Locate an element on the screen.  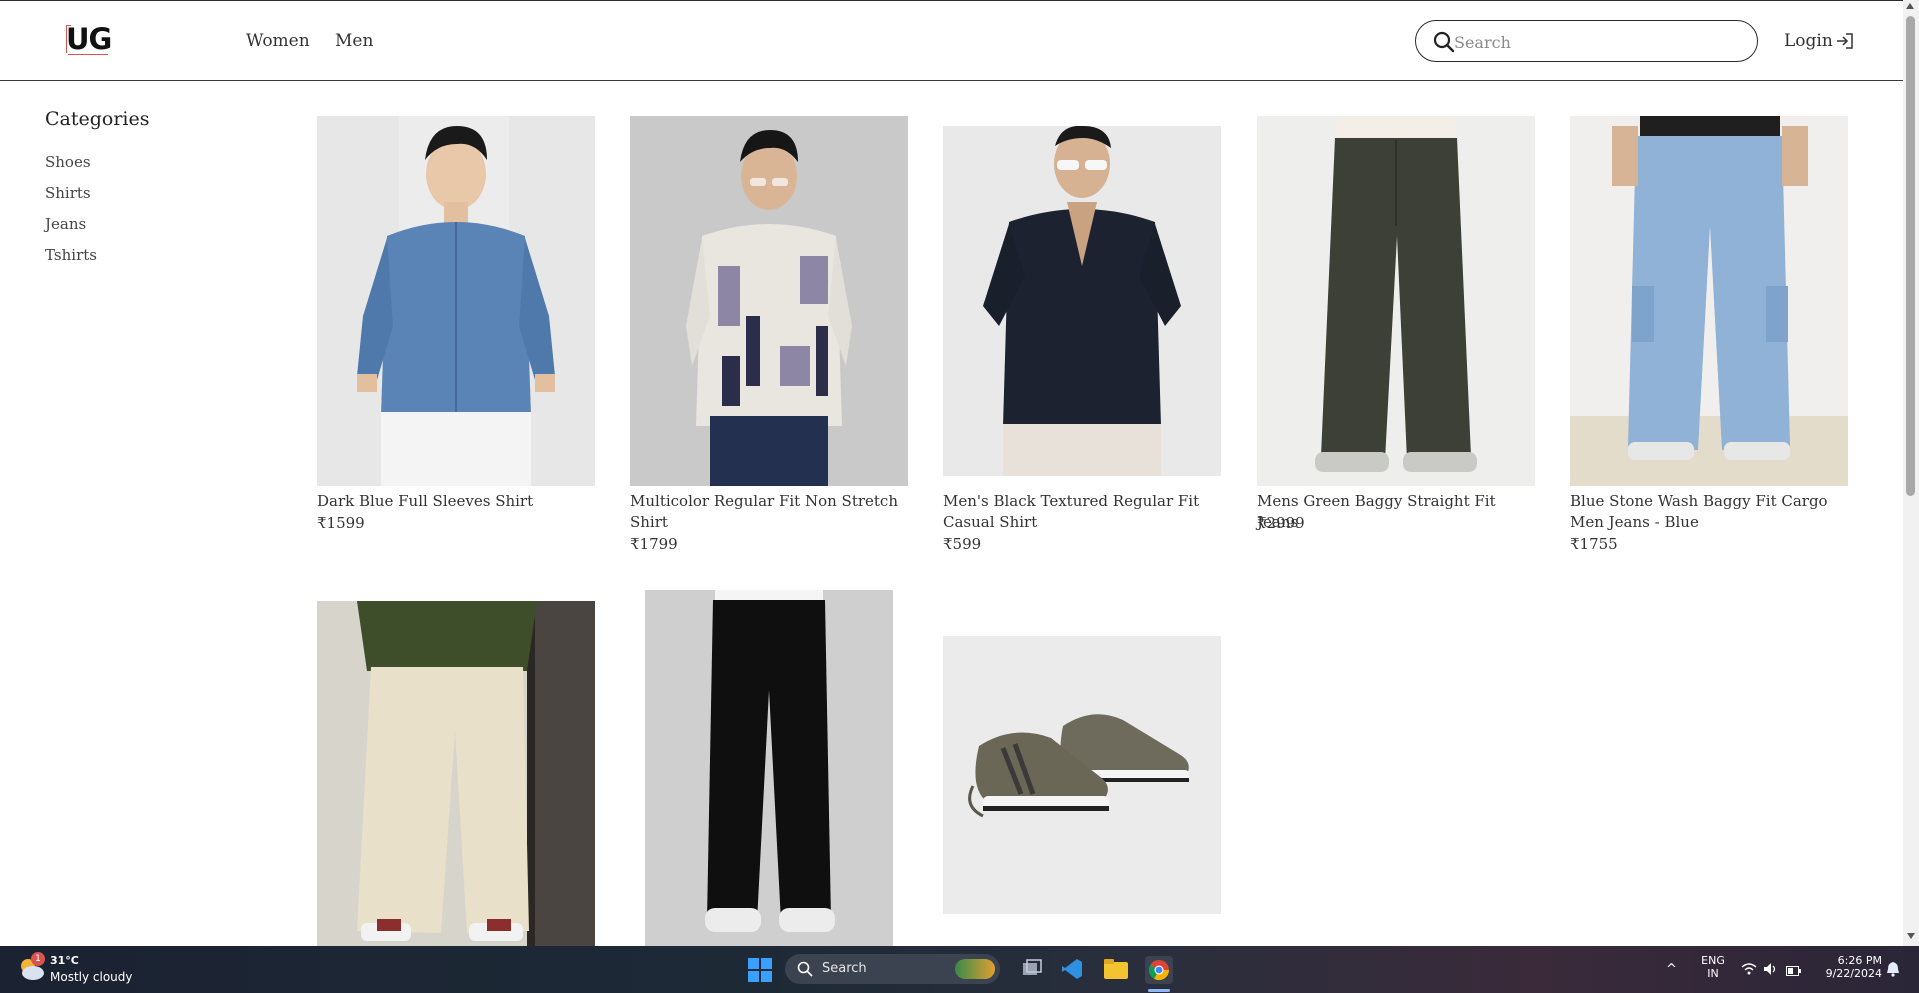
notification-bell-icon is located at coordinates (1893, 969).